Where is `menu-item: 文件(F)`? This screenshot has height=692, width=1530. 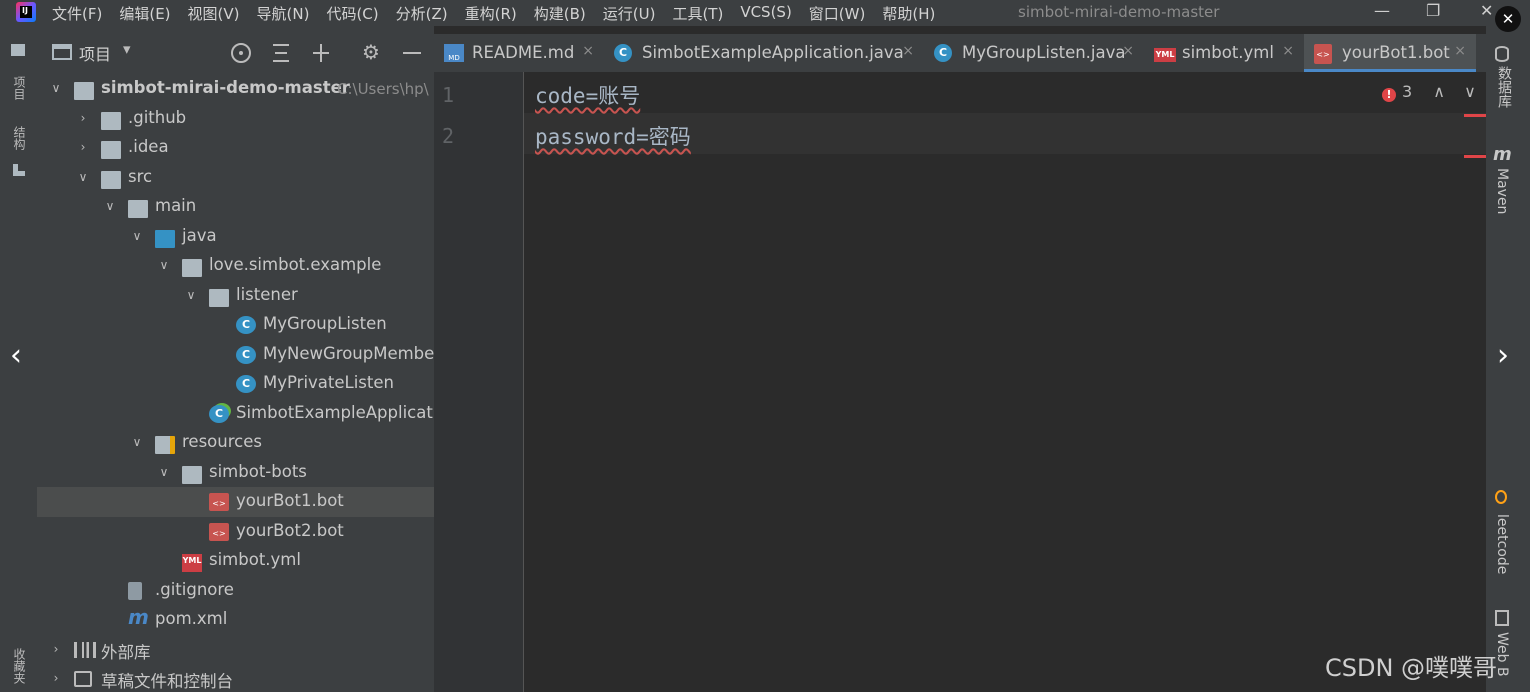
menu-item: 文件(F) is located at coordinates (77, 13).